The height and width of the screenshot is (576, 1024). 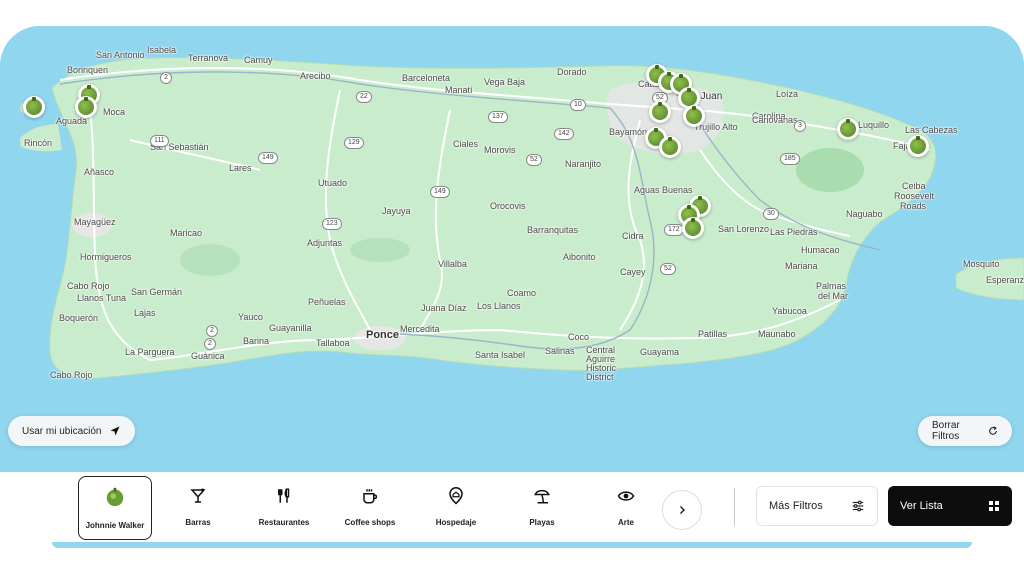 I want to click on map-label: Orocovis, so click(x=508, y=206).